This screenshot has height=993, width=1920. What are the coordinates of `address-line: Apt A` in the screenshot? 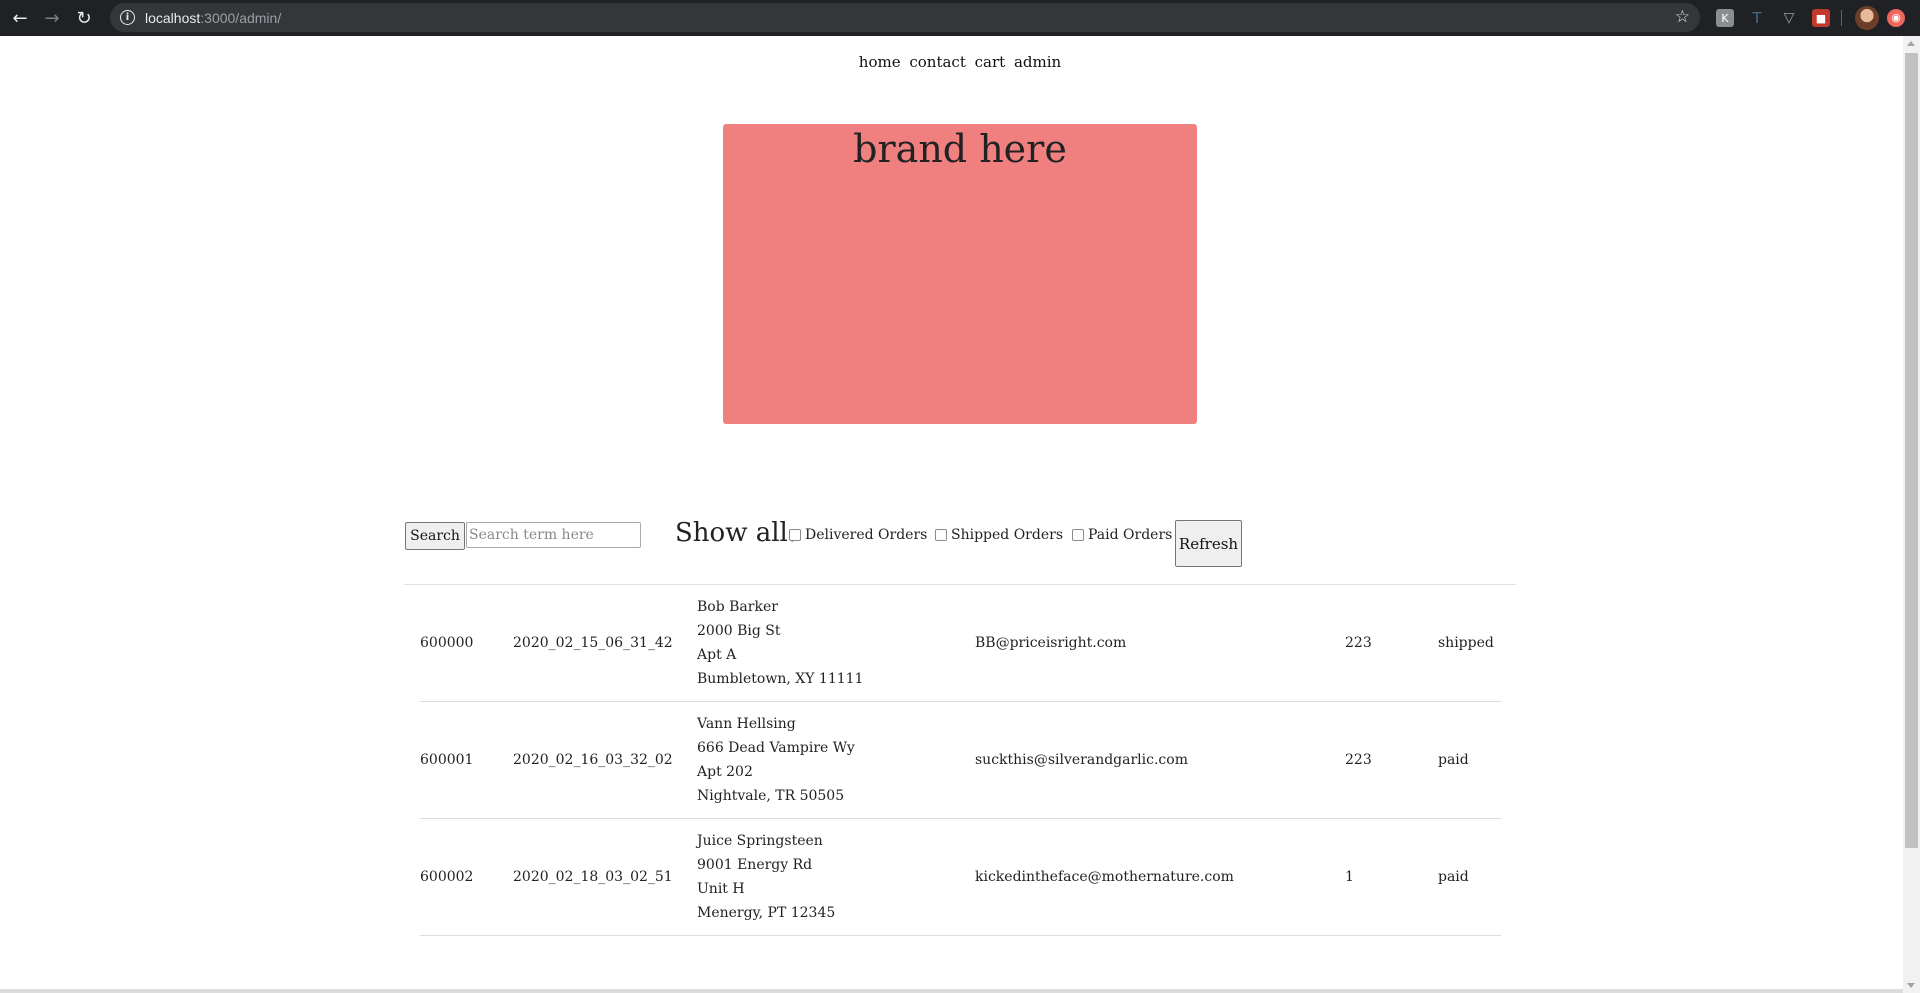 It's located at (717, 655).